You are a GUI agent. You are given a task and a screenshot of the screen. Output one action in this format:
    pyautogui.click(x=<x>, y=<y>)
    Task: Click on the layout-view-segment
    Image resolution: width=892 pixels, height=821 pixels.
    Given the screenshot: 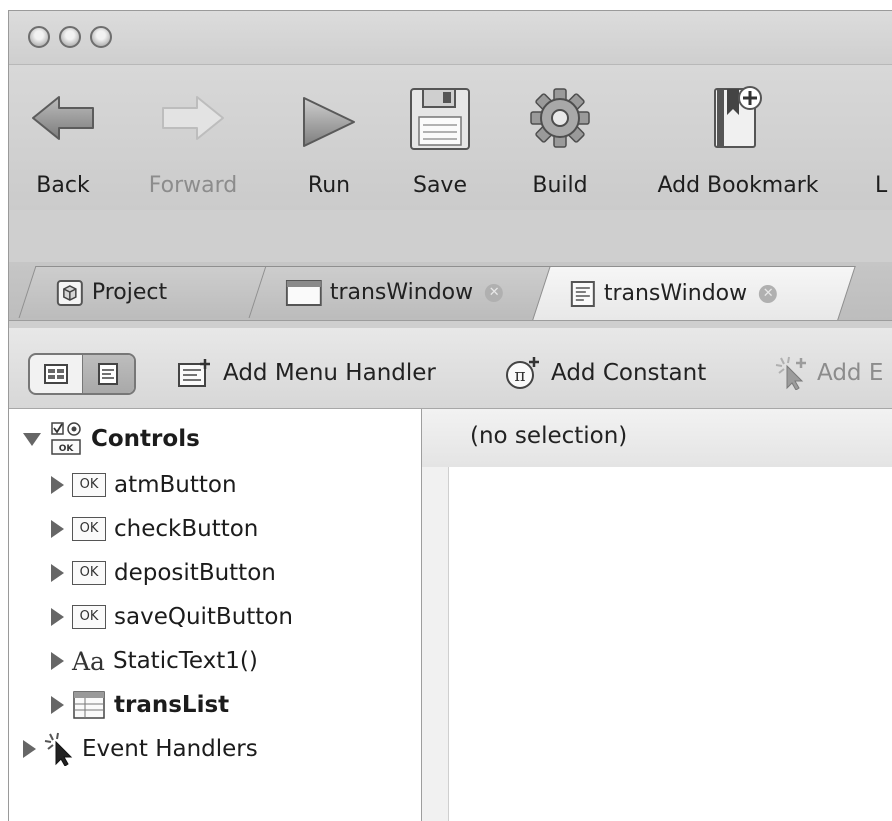 What is the action you would take?
    pyautogui.click(x=56, y=374)
    